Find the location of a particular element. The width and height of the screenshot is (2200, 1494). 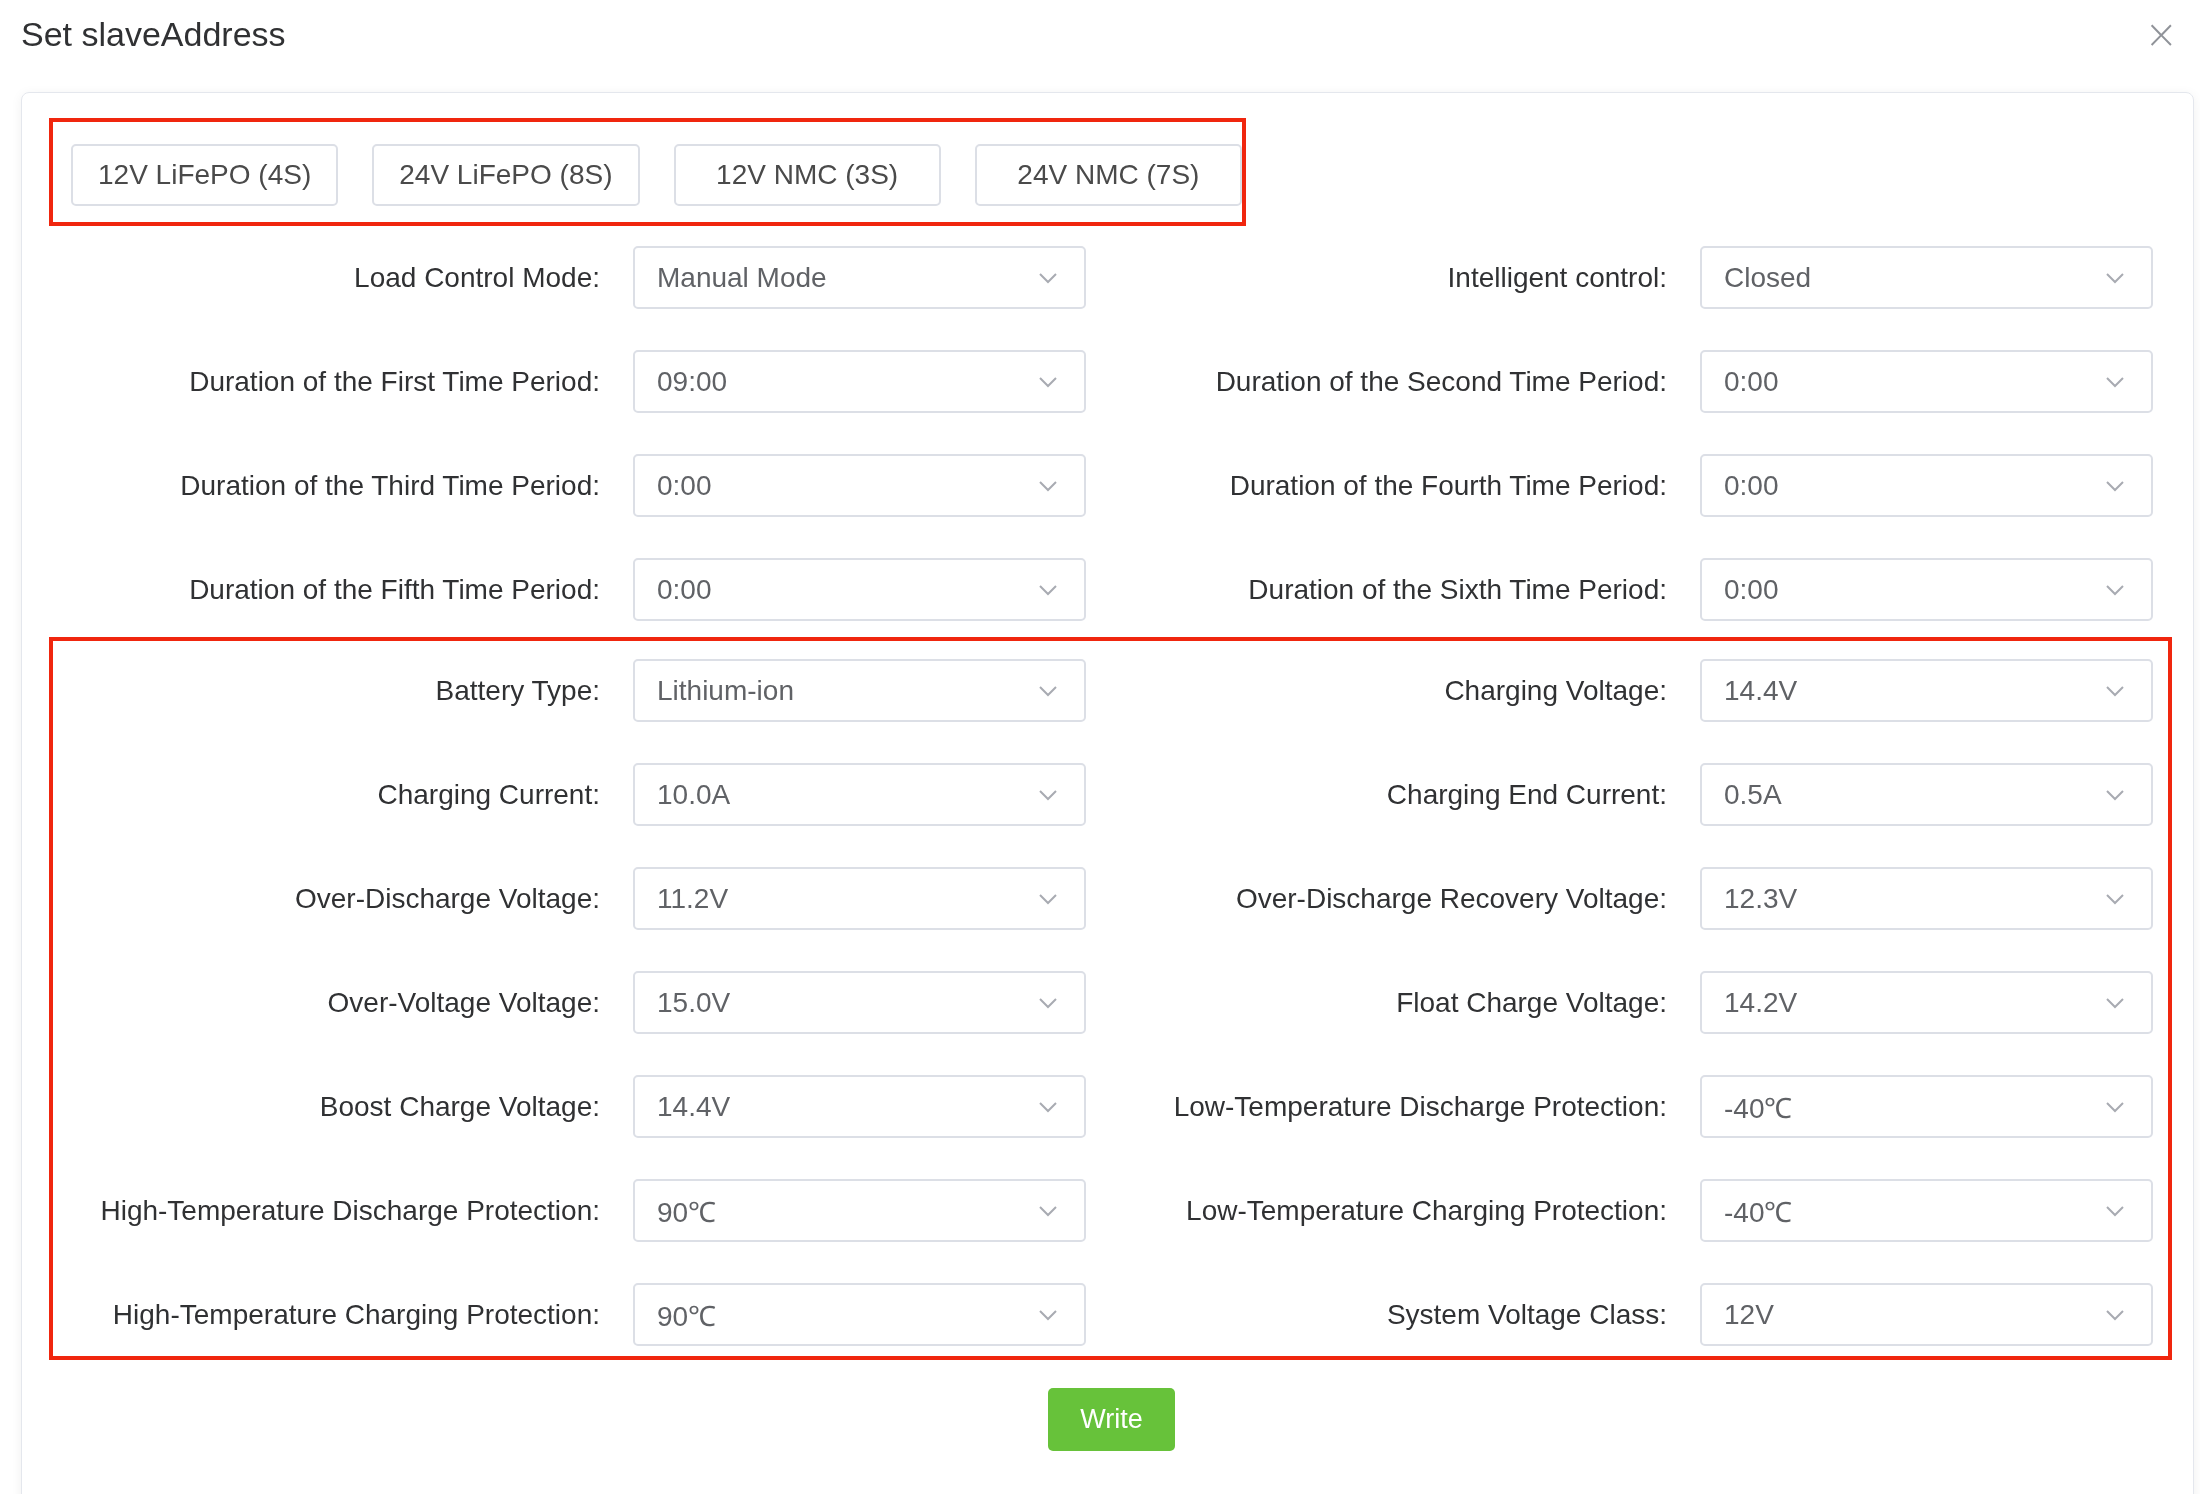

field-label: High-Temperature Discharge Protection: is located at coordinates (349, 1210).